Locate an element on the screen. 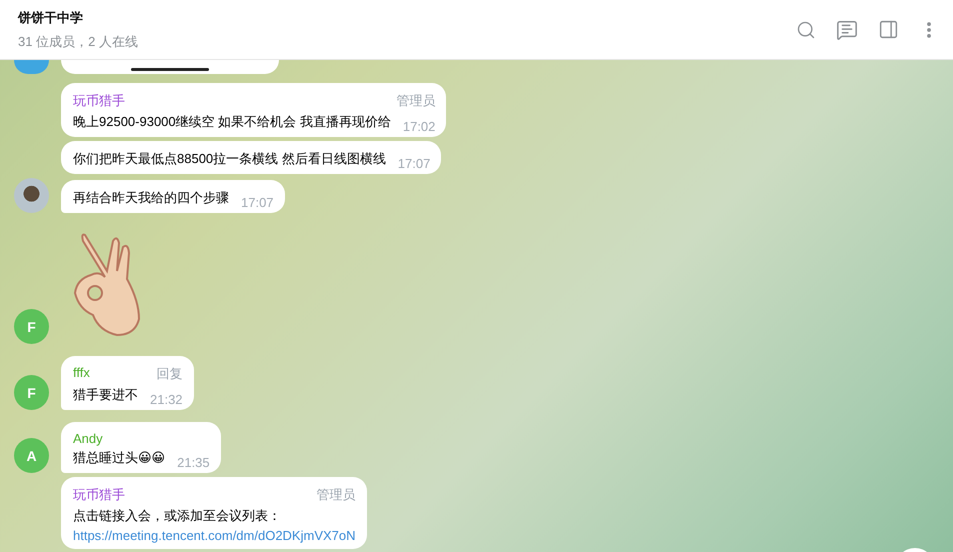 The height and width of the screenshot is (552, 953). speech-bubble-icon is located at coordinates (847, 29).